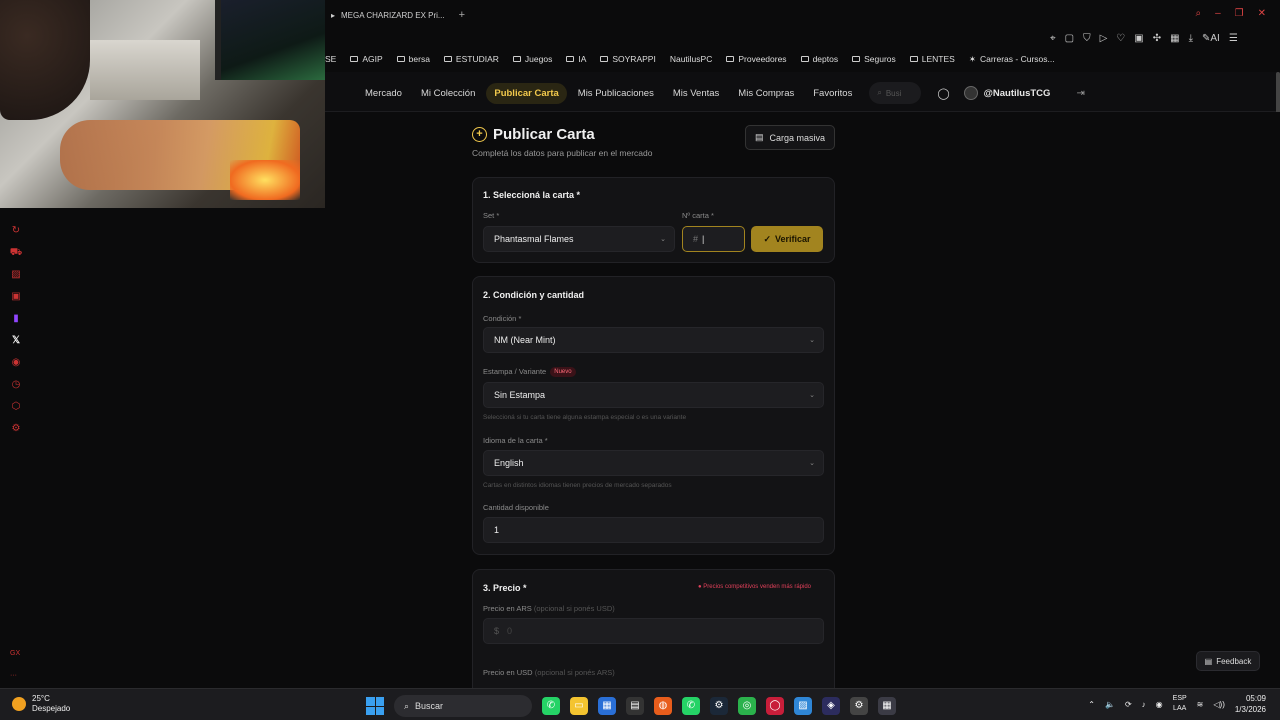 This screenshot has width=1280, height=720. Describe the element at coordinates (663, 239) in the screenshot. I see `chevron-down-icon: ⌄` at that location.